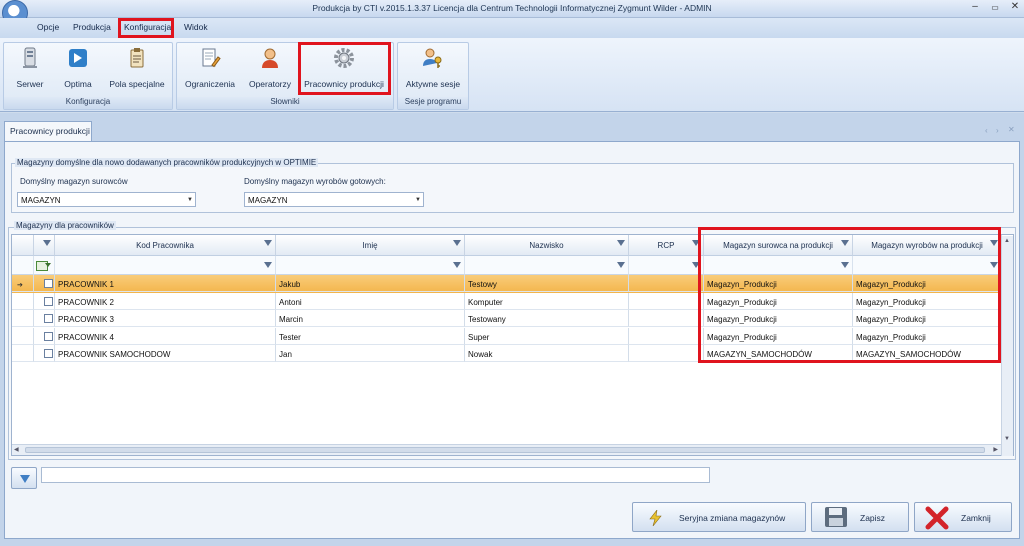 The image size is (1024, 546). What do you see at coordinates (433, 71) in the screenshot?
I see `aktywne-sesje-button: Aktywne sesje` at bounding box center [433, 71].